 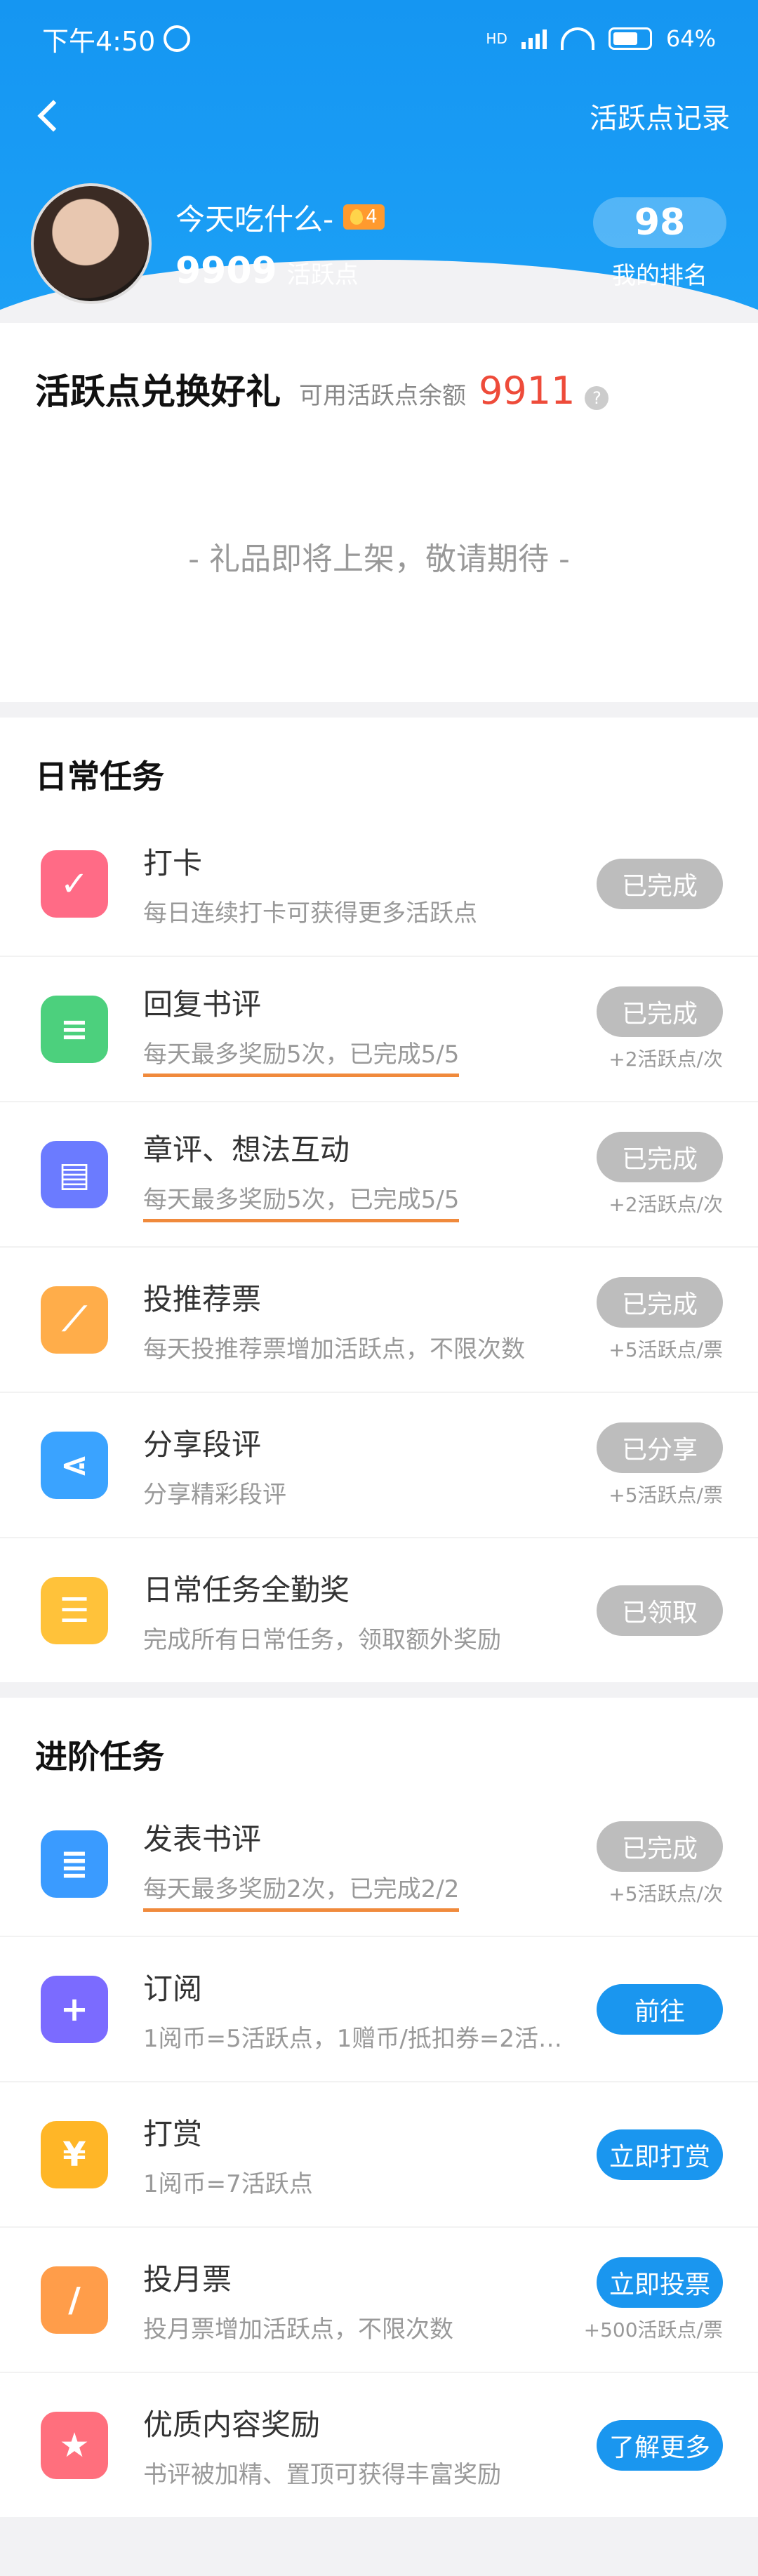 I want to click on task-action: 已完成 +5活跃点/次, so click(x=653, y=1864).